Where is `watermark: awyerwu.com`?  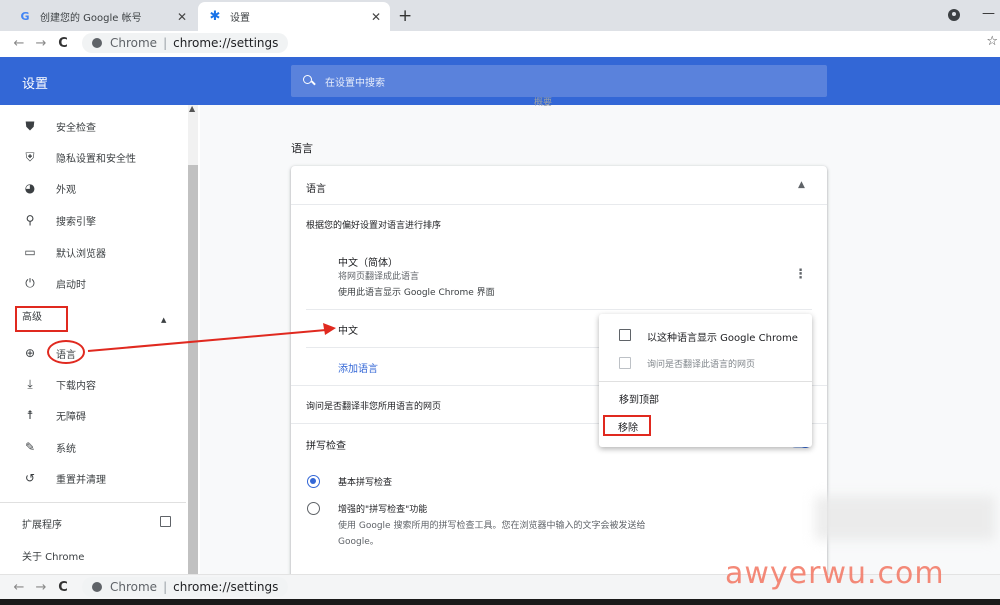
watermark: awyerwu.com is located at coordinates (835, 573).